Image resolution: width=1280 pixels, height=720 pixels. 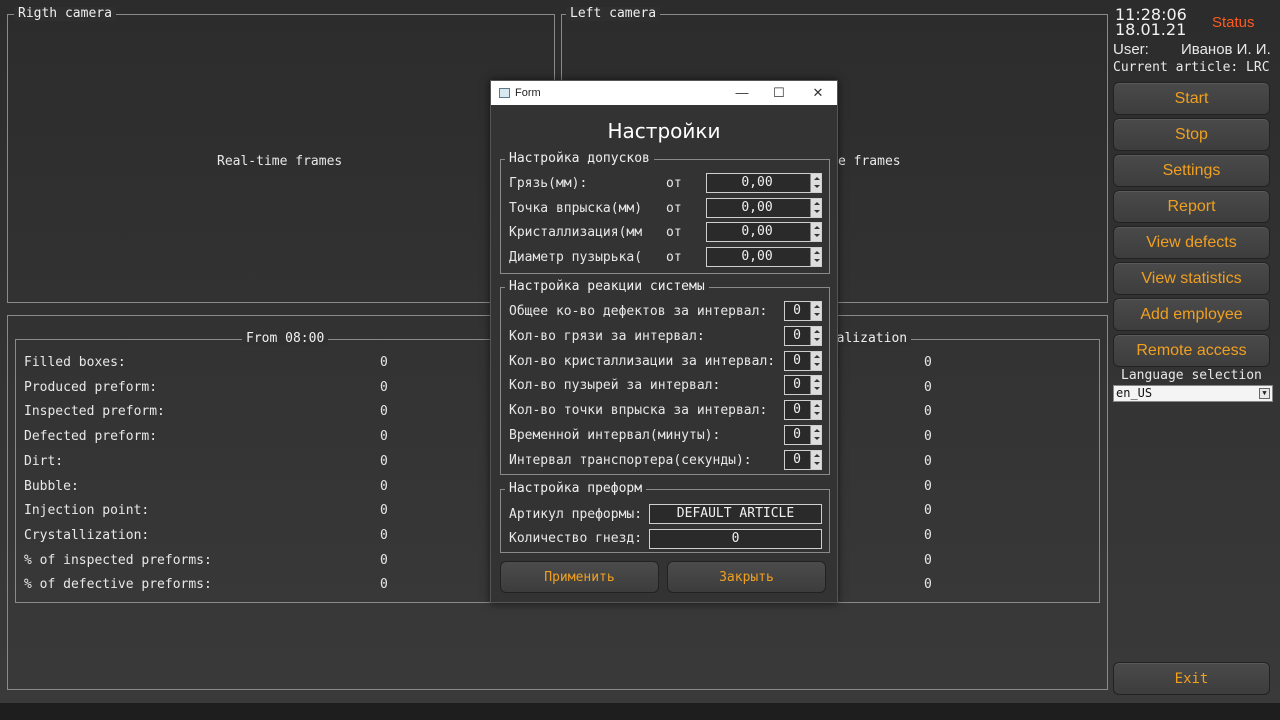 I want to click on clock-date: 18.01.21, so click(x=1151, y=29).